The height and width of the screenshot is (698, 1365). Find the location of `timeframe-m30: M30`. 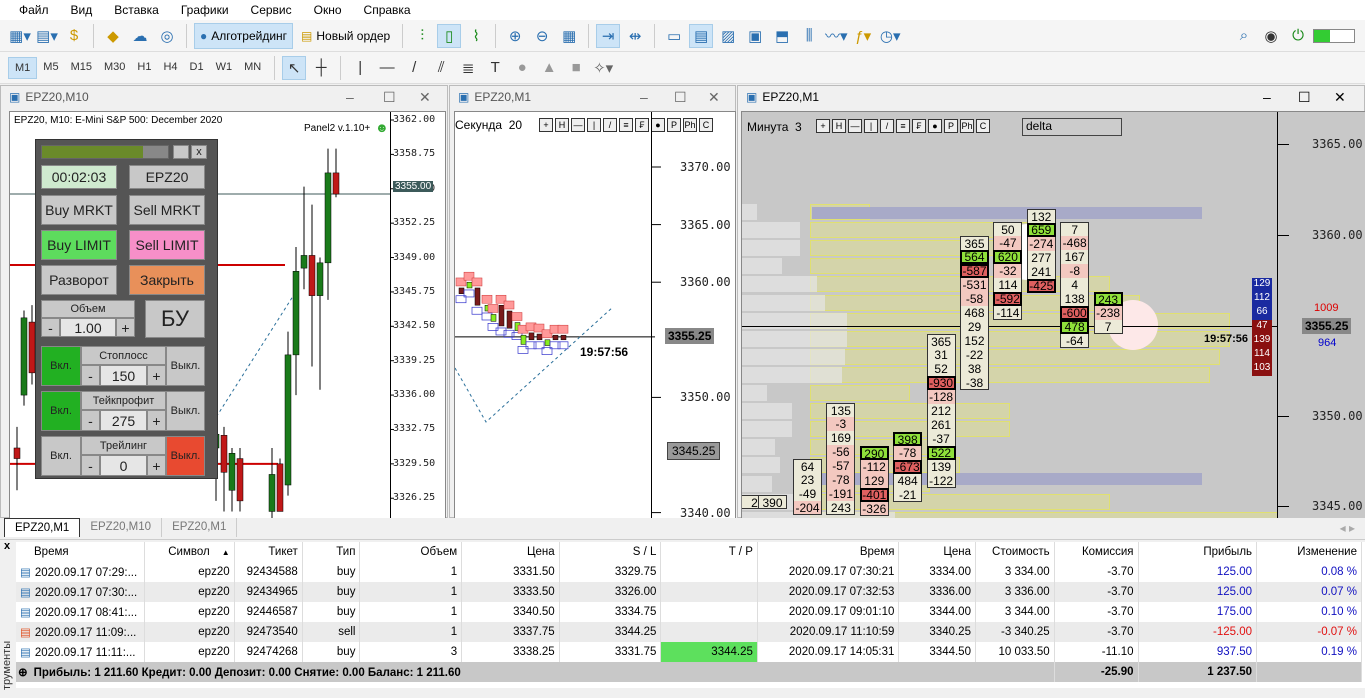

timeframe-m30: M30 is located at coordinates (114, 68).